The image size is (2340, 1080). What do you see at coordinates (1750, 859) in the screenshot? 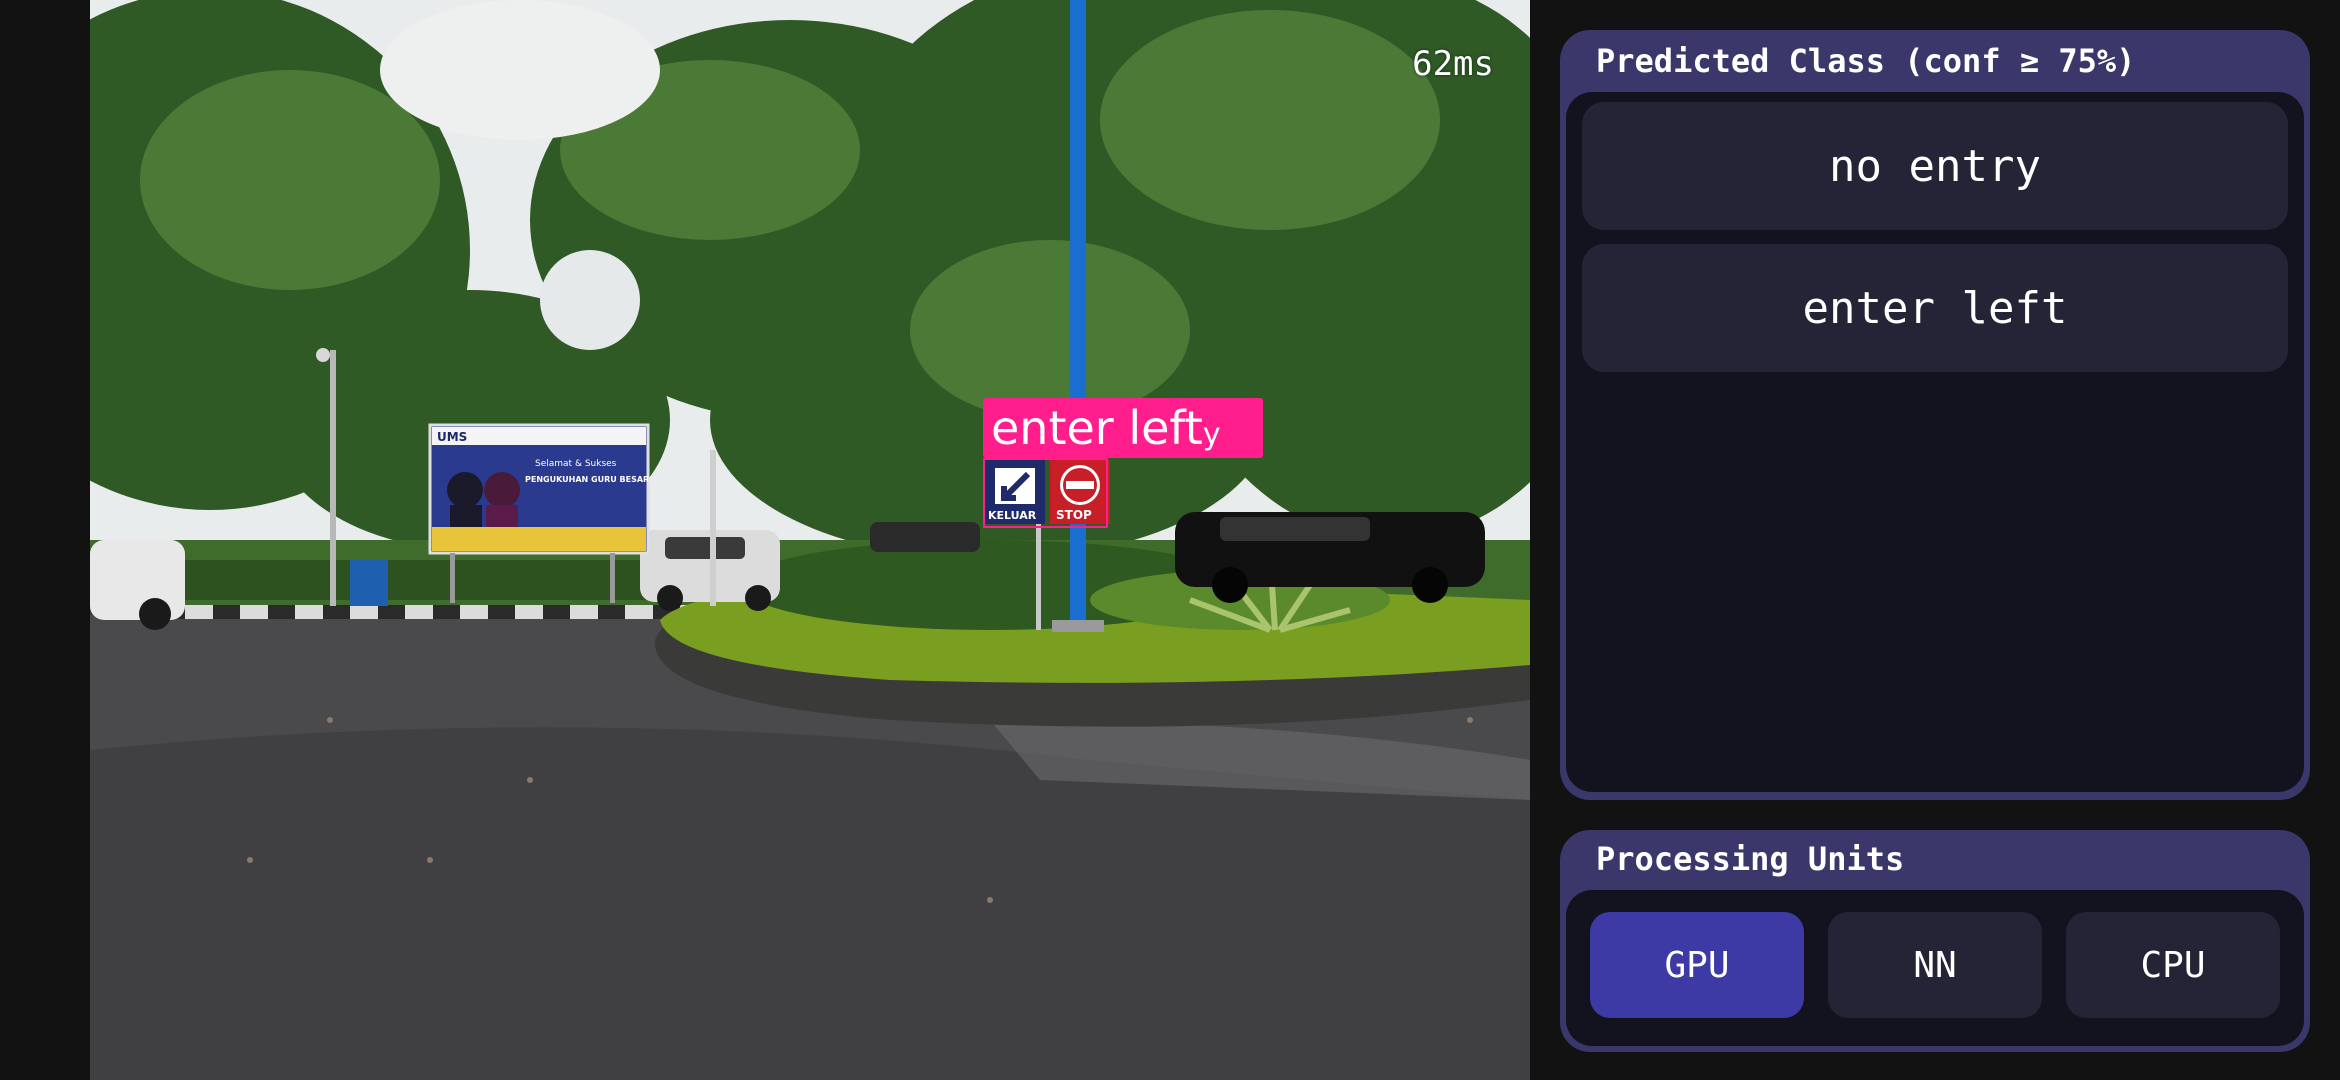
I see `processing-units-title: Processing Units` at bounding box center [1750, 859].